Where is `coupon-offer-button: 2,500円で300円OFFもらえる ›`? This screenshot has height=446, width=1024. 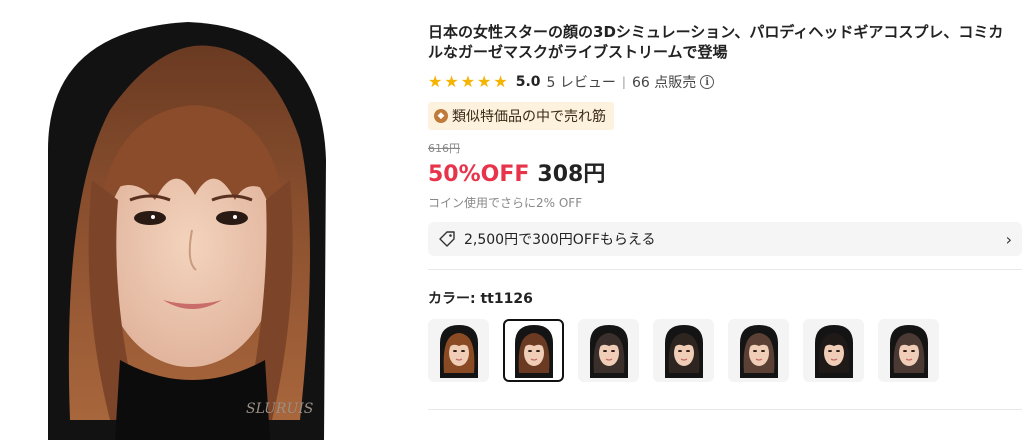 coupon-offer-button: 2,500円で300円OFFもらえる › is located at coordinates (725, 239).